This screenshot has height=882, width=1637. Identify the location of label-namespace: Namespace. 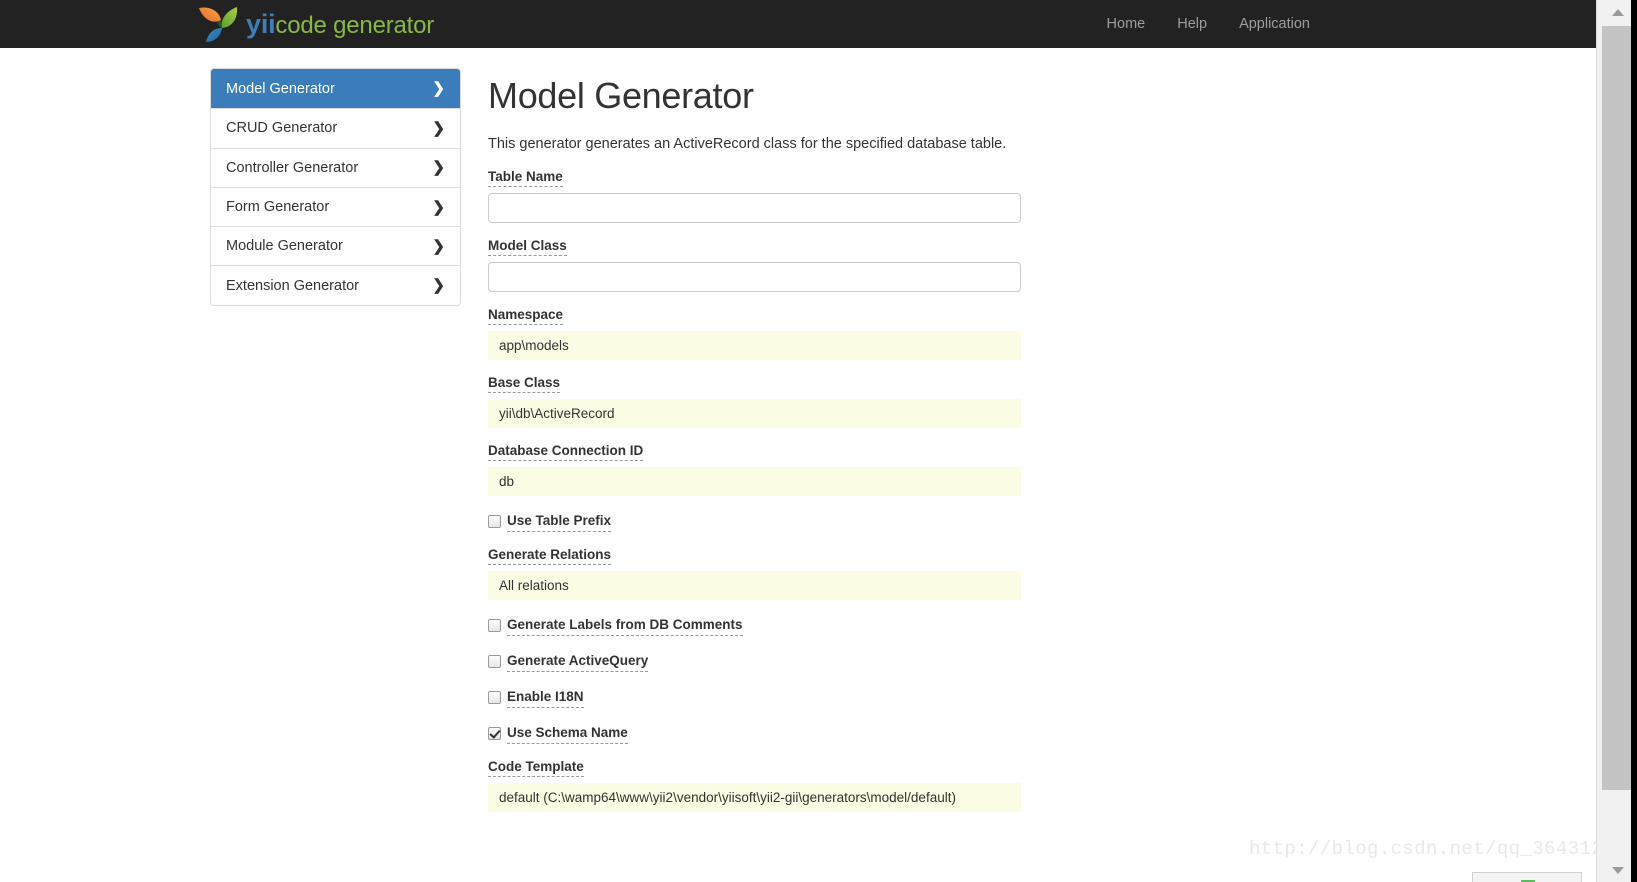
(526, 315).